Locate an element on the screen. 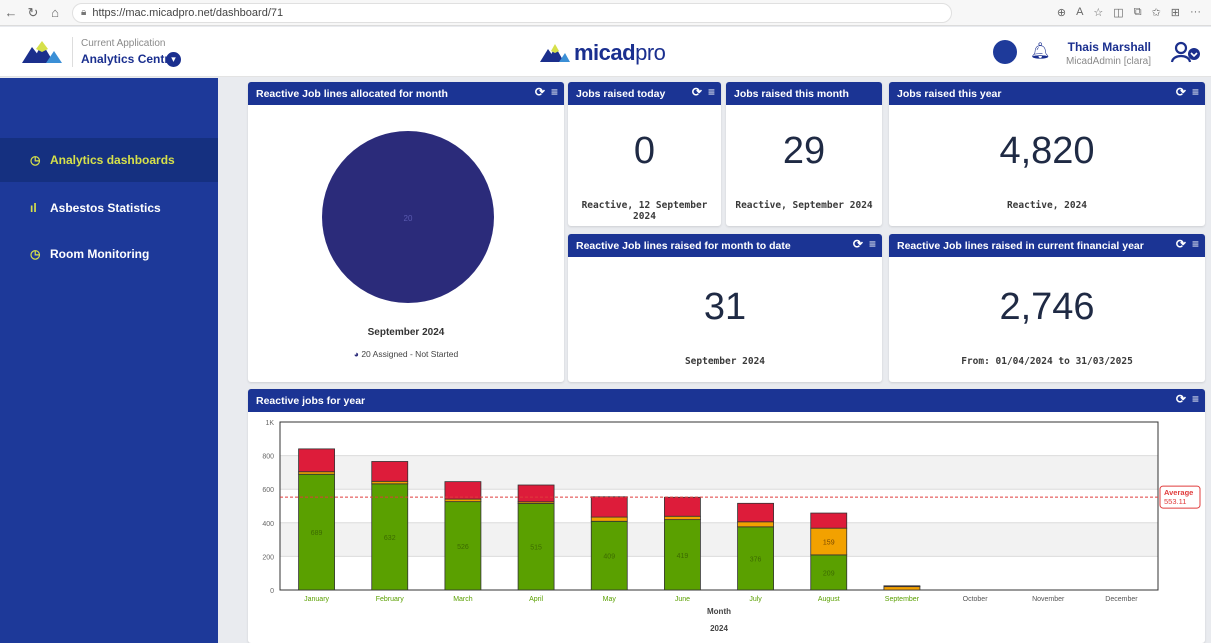 This screenshot has width=1211, height=643. pie-chart: 20 is located at coordinates (408, 217).